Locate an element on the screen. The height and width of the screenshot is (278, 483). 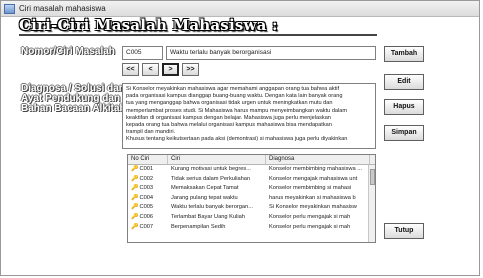
cell-ciri: Terlambat Bayar Uang Kuliah is located at coordinates (208, 216).